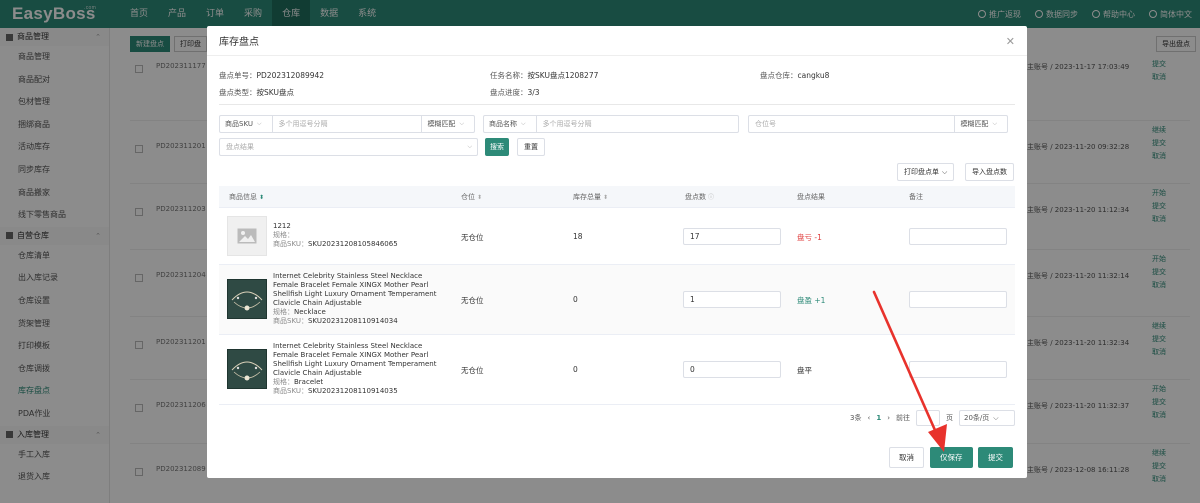  What do you see at coordinates (980, 124) in the screenshot?
I see `location-match-select: 模糊匹配 ⌵` at bounding box center [980, 124].